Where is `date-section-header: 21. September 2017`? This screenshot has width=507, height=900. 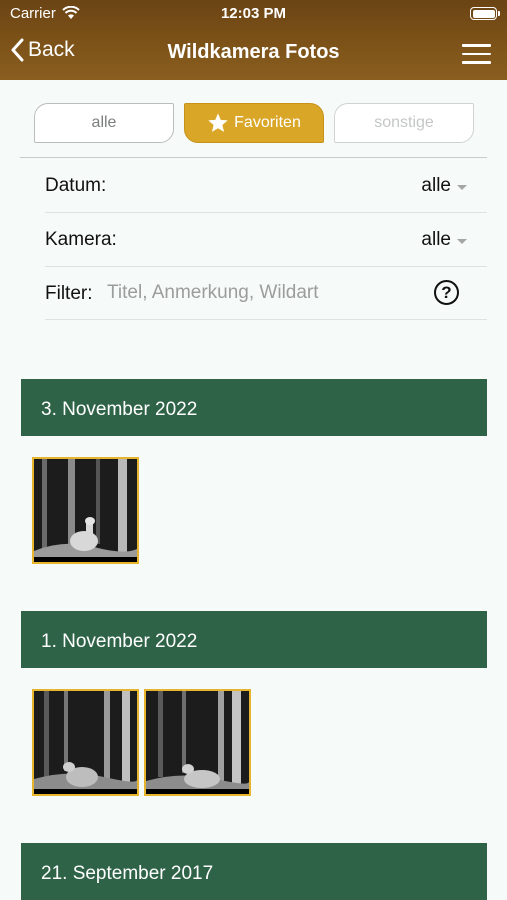 date-section-header: 21. September 2017 is located at coordinates (254, 871).